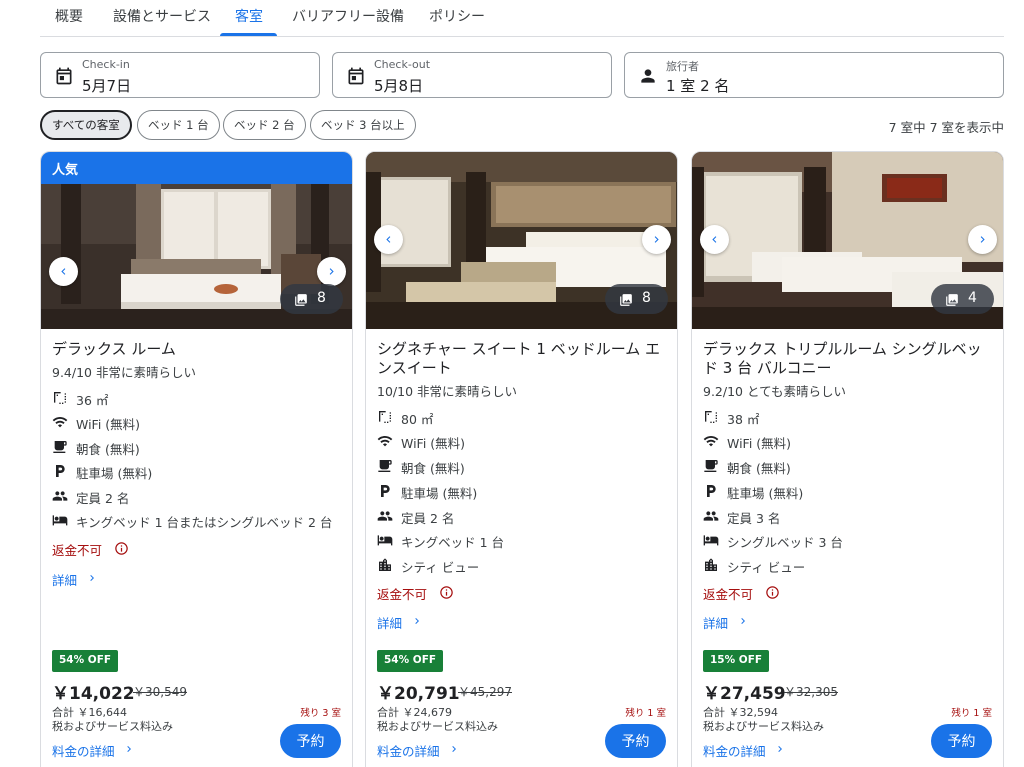 Image resolution: width=1024 pixels, height=767 pixels. Describe the element at coordinates (744, 694) in the screenshot. I see `room-price: ￥27,459` at that location.